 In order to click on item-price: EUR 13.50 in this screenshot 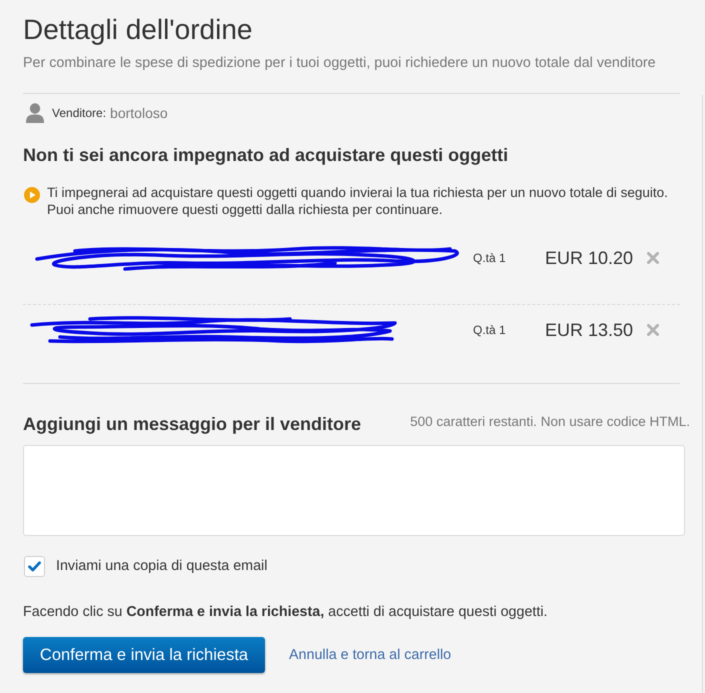, I will do `click(588, 330)`.